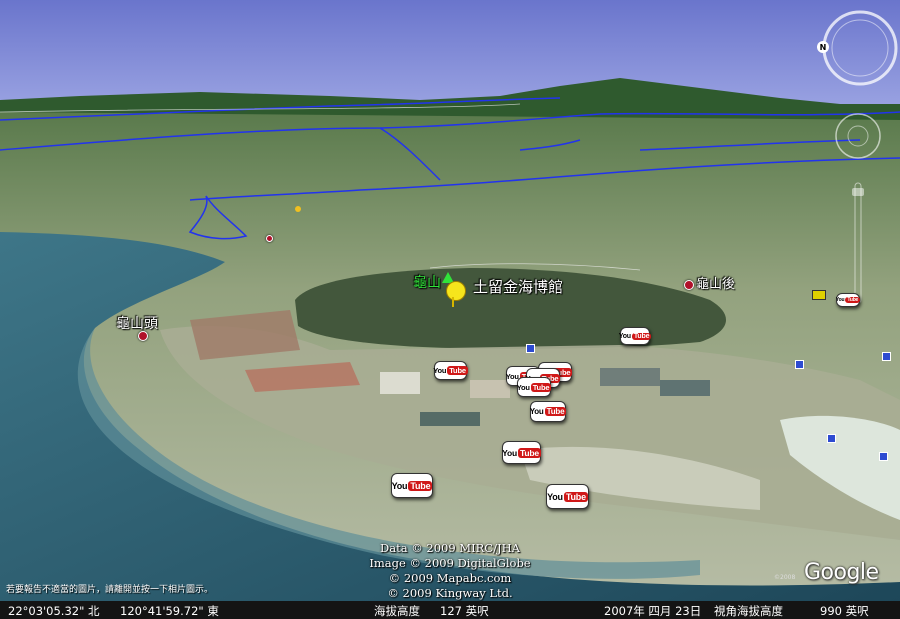  I want to click on status-longitude: 120°41'59.72" 東, so click(169, 611).